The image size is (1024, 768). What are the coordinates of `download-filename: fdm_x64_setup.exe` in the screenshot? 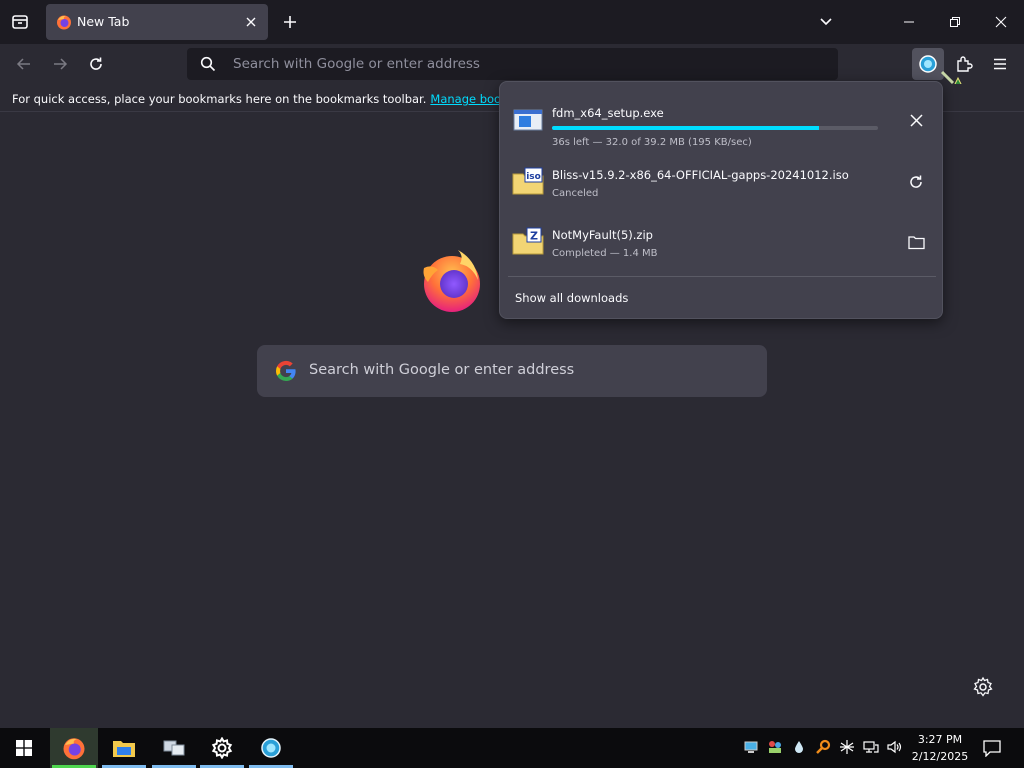 It's located at (608, 113).